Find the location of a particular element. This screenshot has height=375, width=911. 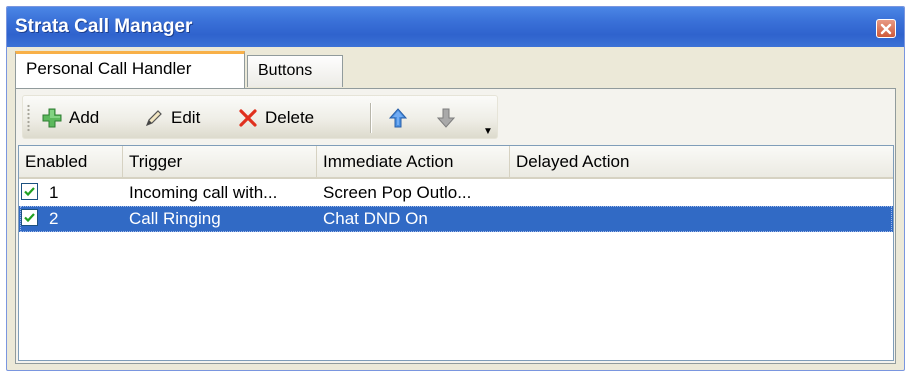

toolbar: Add Edit Delete ▼ is located at coordinates (260, 117).